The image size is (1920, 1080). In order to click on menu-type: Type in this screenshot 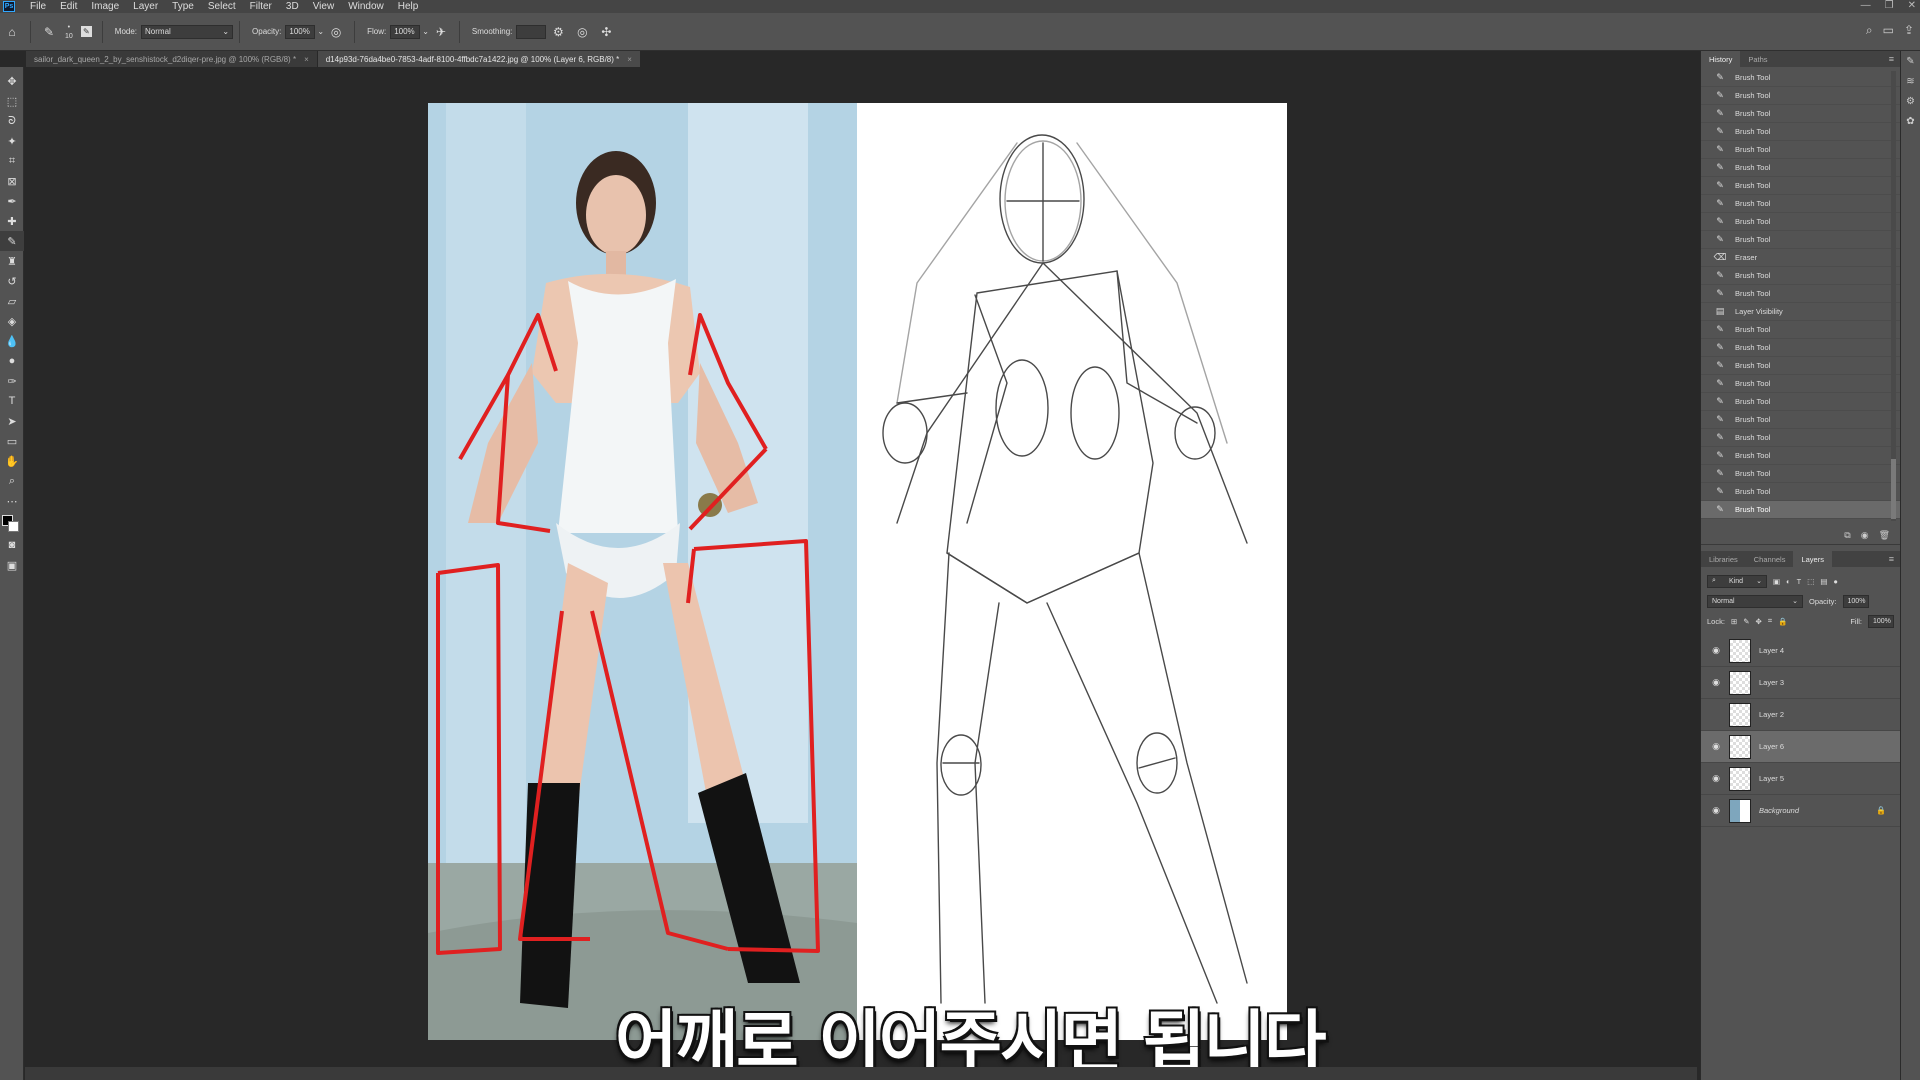, I will do `click(183, 6)`.